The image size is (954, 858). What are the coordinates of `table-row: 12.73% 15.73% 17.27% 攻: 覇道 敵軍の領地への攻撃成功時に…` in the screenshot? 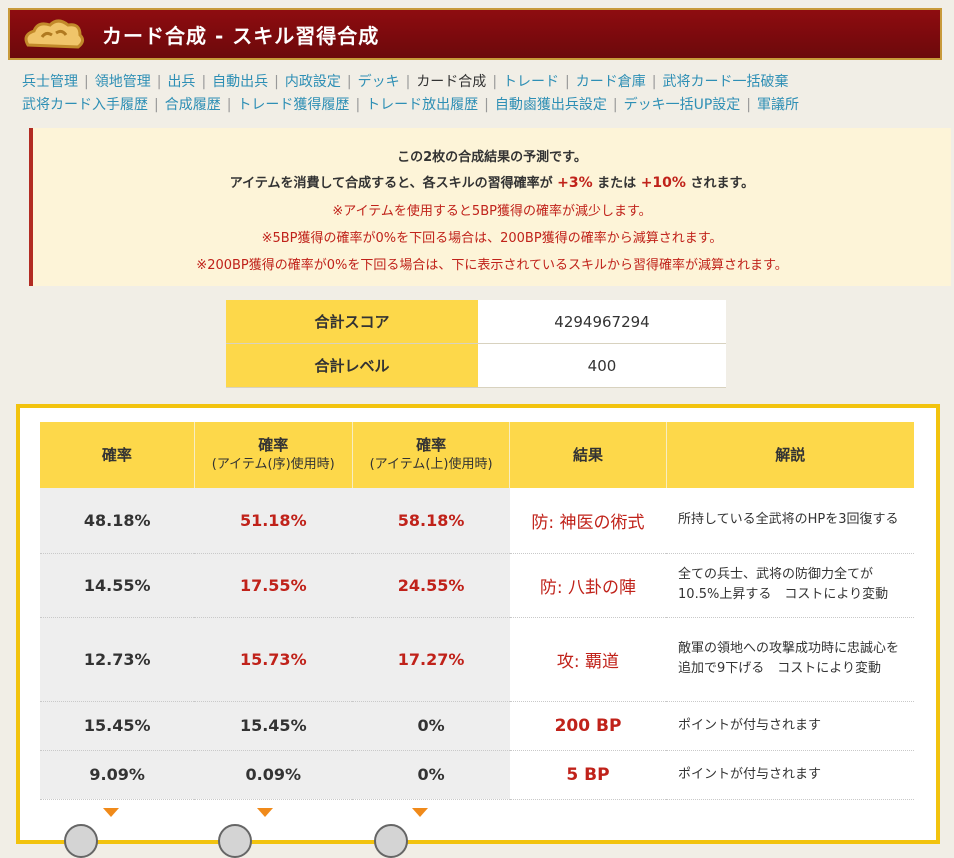 It's located at (477, 659).